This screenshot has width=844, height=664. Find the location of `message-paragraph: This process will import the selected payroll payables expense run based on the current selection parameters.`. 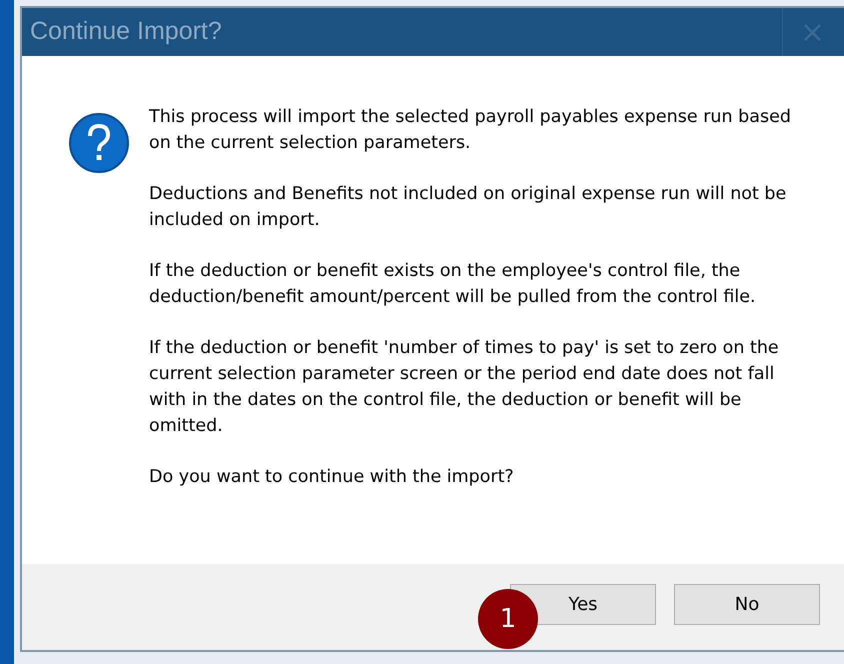

message-paragraph: This process will import the selected payroll payables expense run based on the current selection parameters. is located at coordinates (470, 130).